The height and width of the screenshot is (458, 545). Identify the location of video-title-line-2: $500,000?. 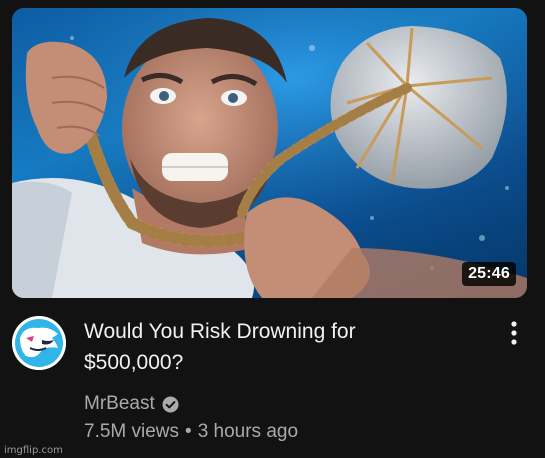
(134, 362).